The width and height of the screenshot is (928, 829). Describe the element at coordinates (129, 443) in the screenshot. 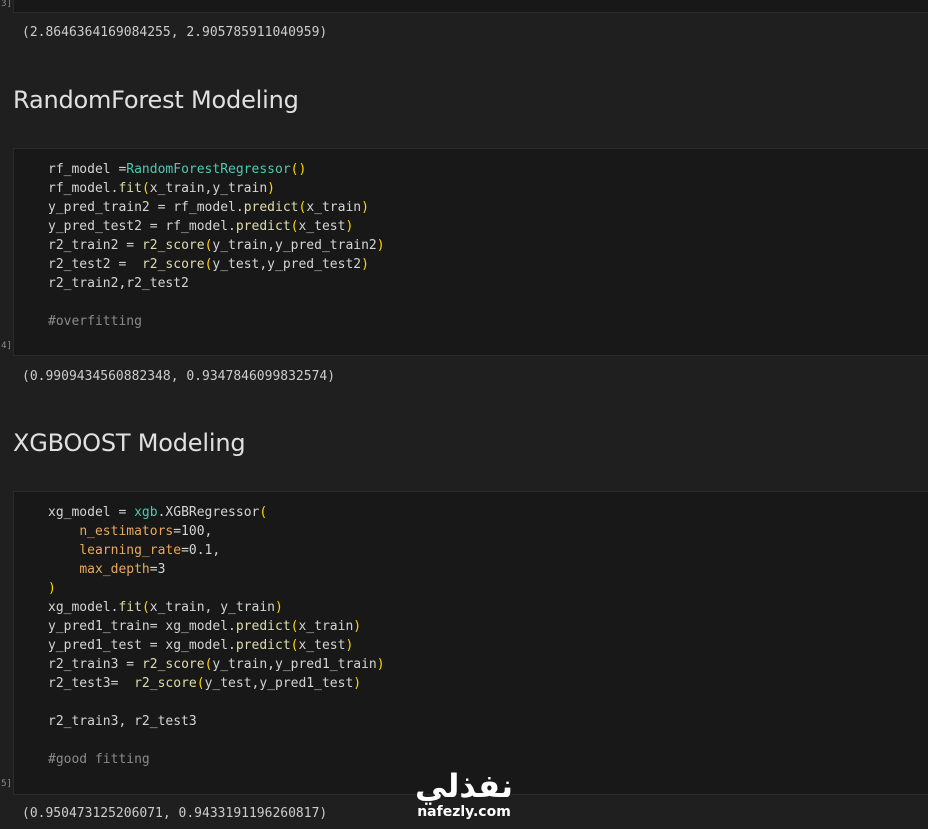

I see `markdown-heading-xgboost: XGBOOST Modeling` at that location.